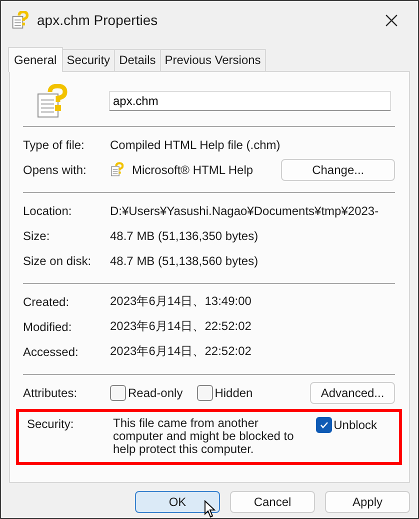  What do you see at coordinates (204, 436) in the screenshot?
I see `security-message: This file came from another computer and might be blocked to help protect this computer.` at bounding box center [204, 436].